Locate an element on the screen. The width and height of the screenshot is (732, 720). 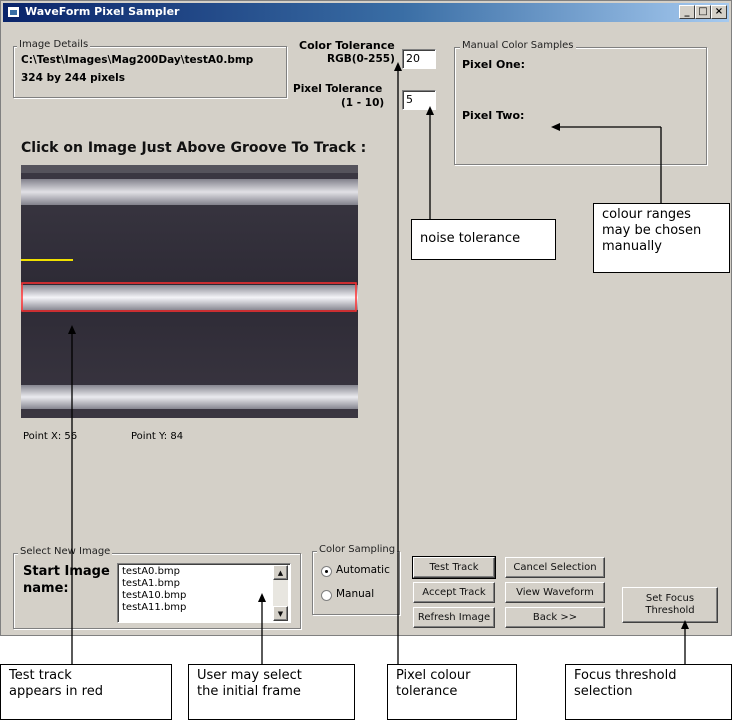
arrowhead-pixel is located at coordinates (398, 66).